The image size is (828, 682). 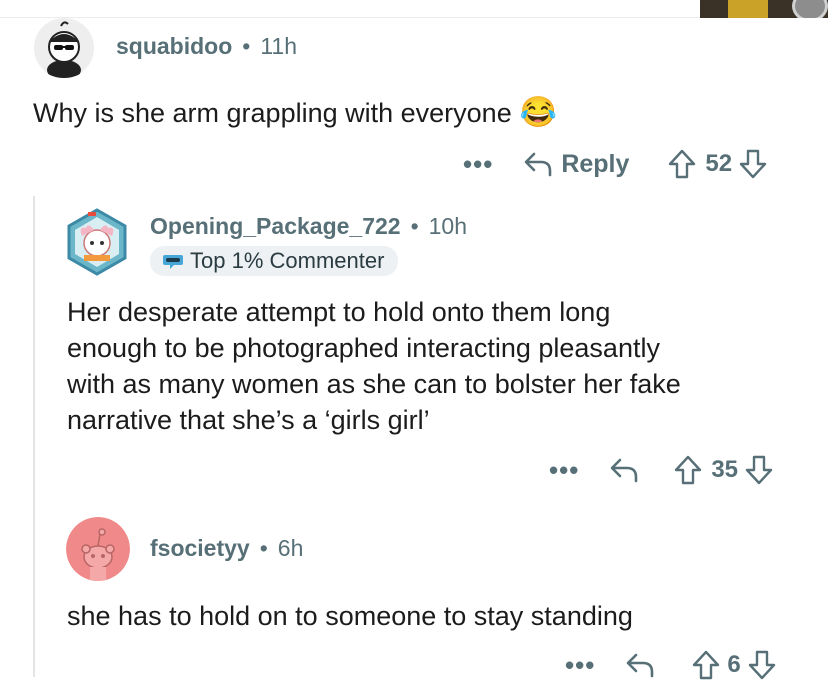 I want to click on avatar-opening-package, so click(x=97, y=242).